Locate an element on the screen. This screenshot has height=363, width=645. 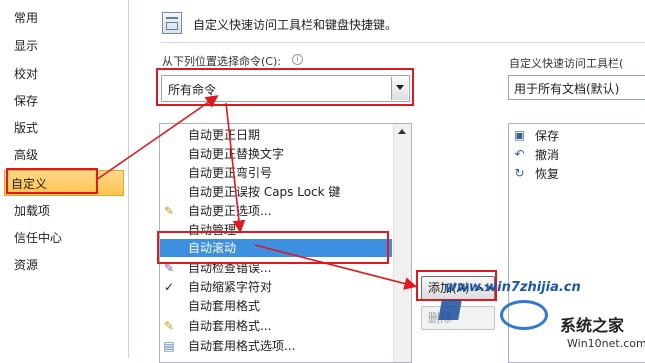
watermark-site: www.win7zhijia.cn is located at coordinates (513, 287).